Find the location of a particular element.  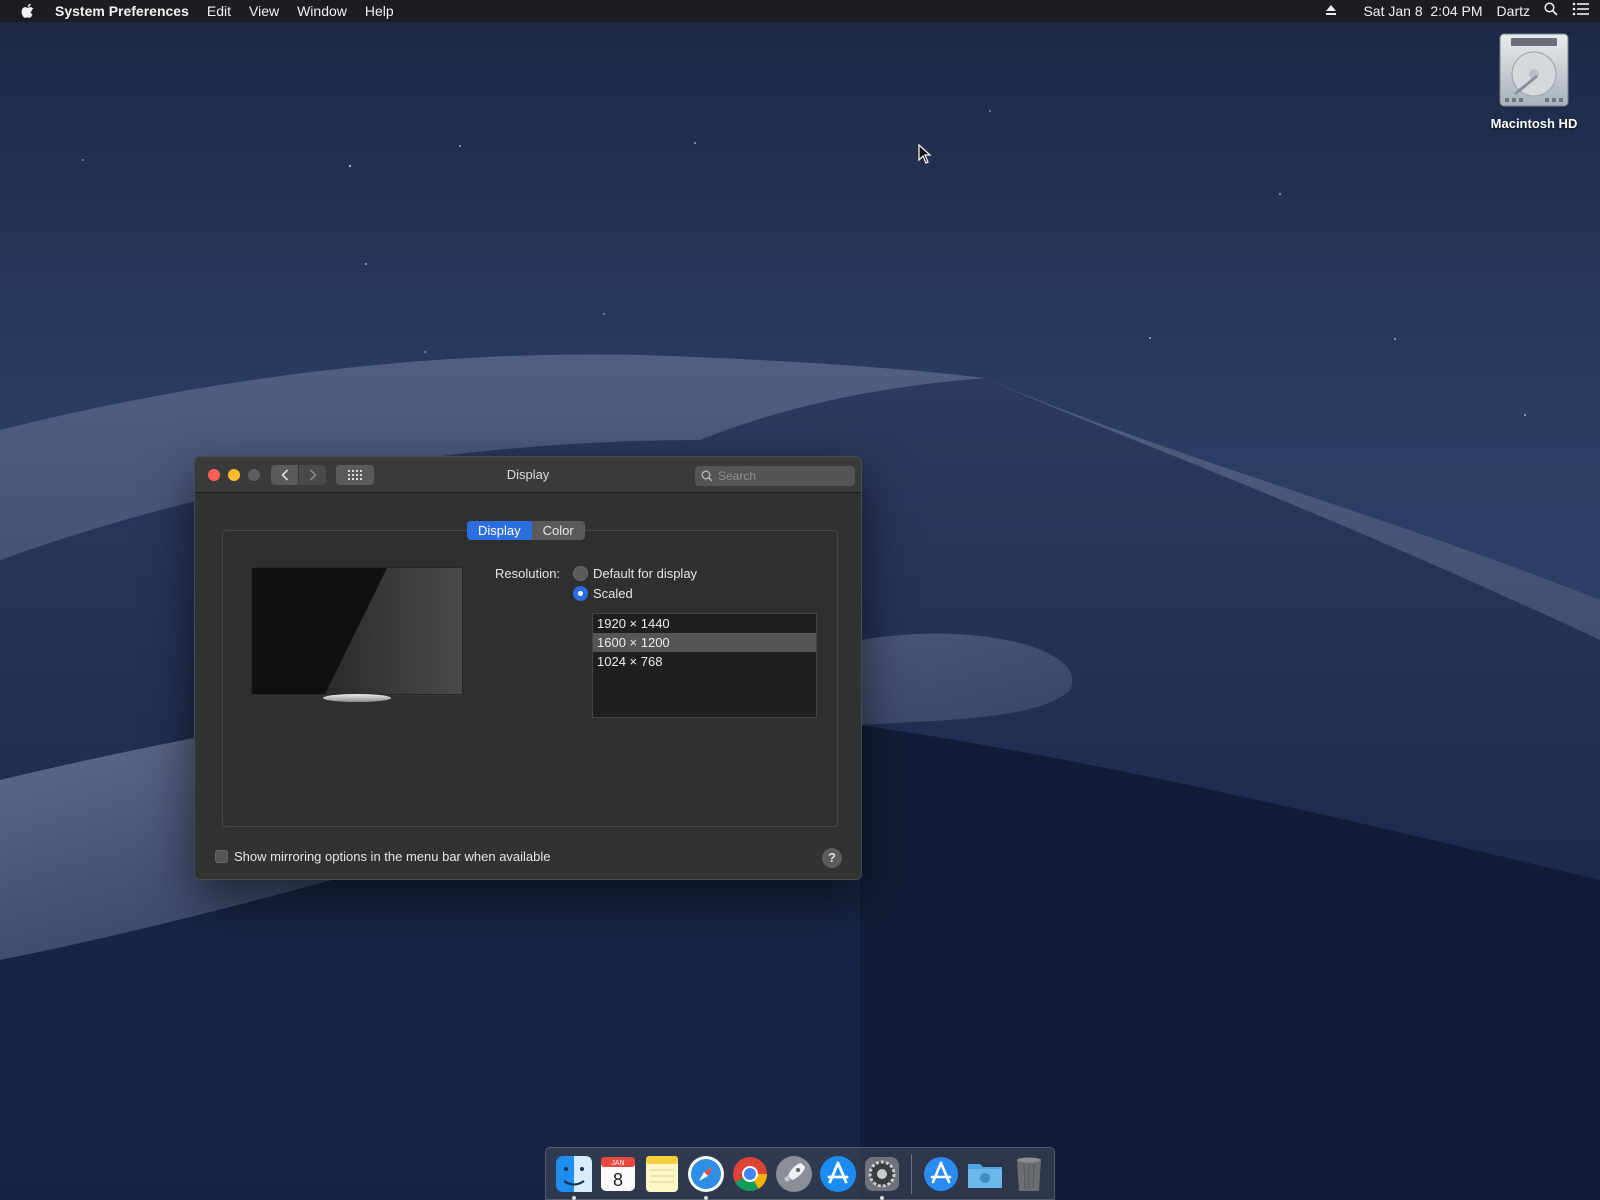

show-all-button is located at coordinates (355, 475).